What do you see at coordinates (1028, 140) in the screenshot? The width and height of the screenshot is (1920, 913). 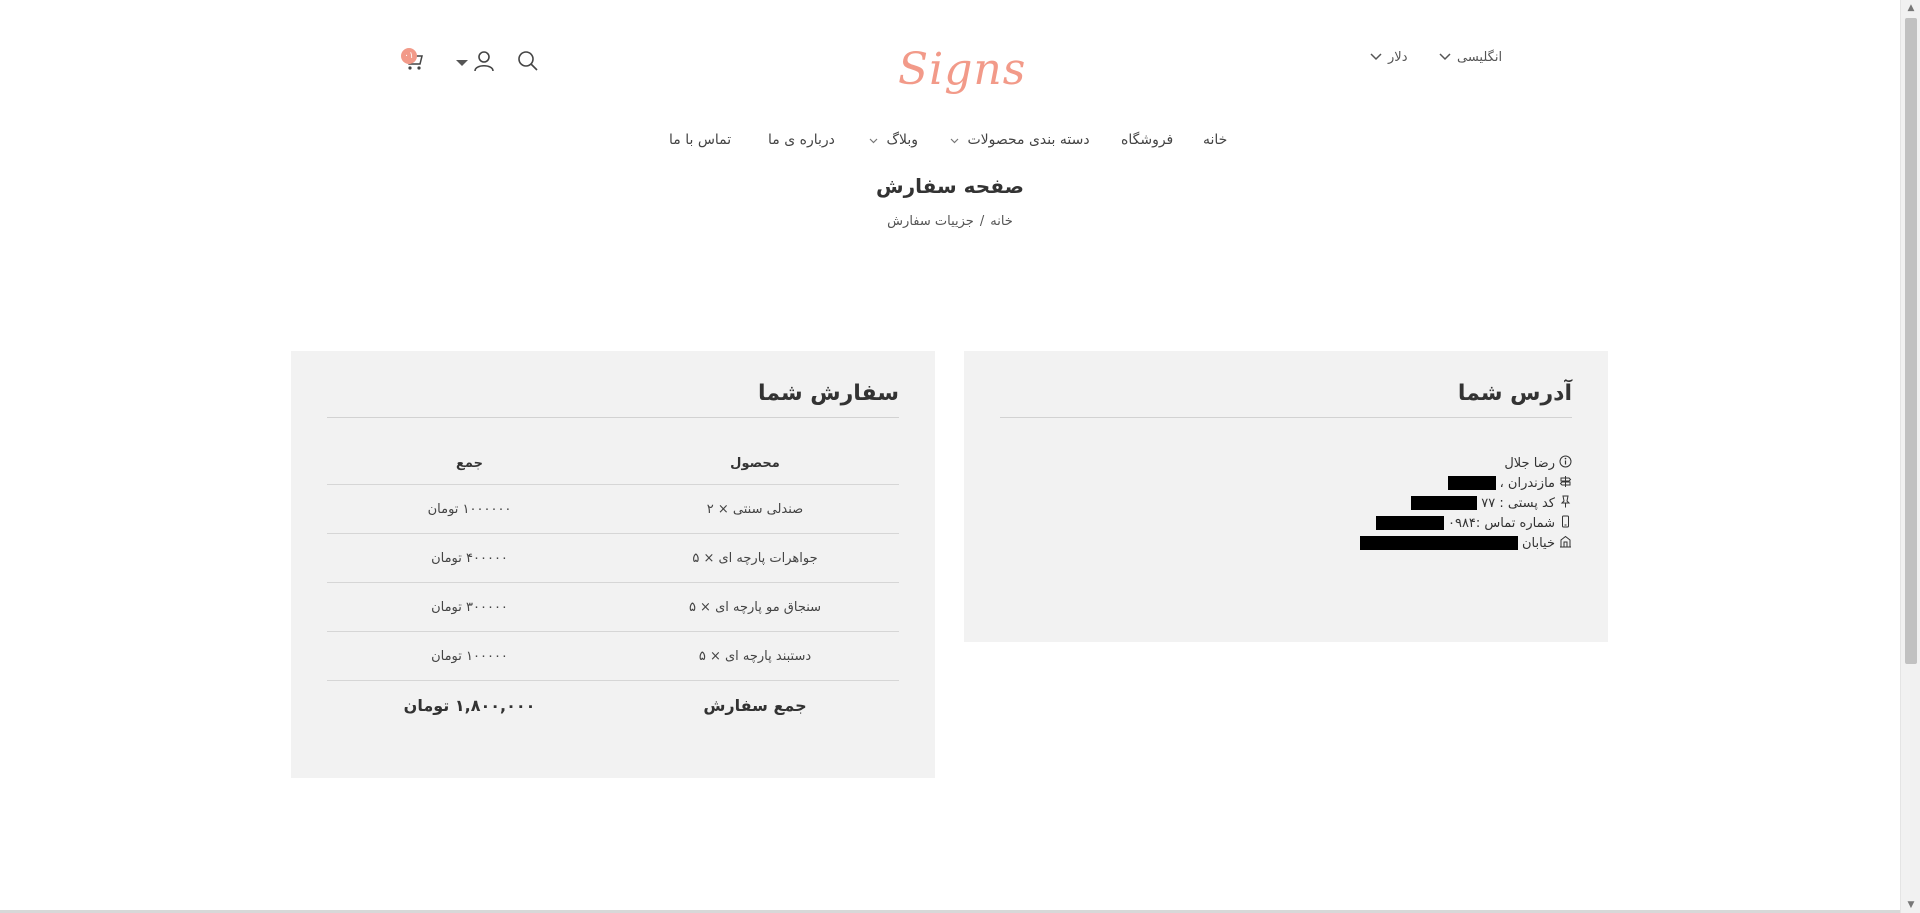 I see `nav-label: دسته بندی محصولات` at bounding box center [1028, 140].